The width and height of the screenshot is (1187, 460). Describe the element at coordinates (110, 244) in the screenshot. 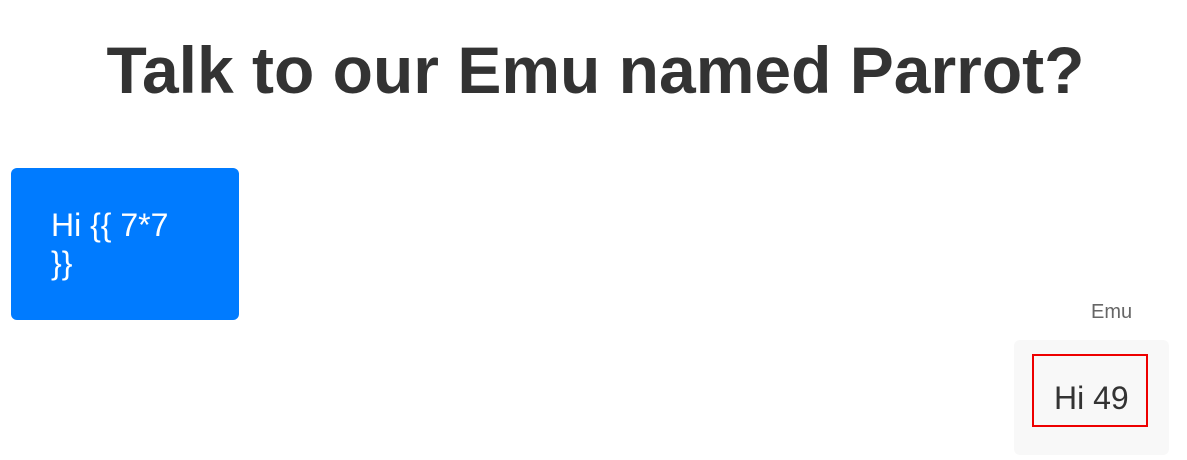

I see `user-message-text: Hi {{ 7*7 }}` at that location.